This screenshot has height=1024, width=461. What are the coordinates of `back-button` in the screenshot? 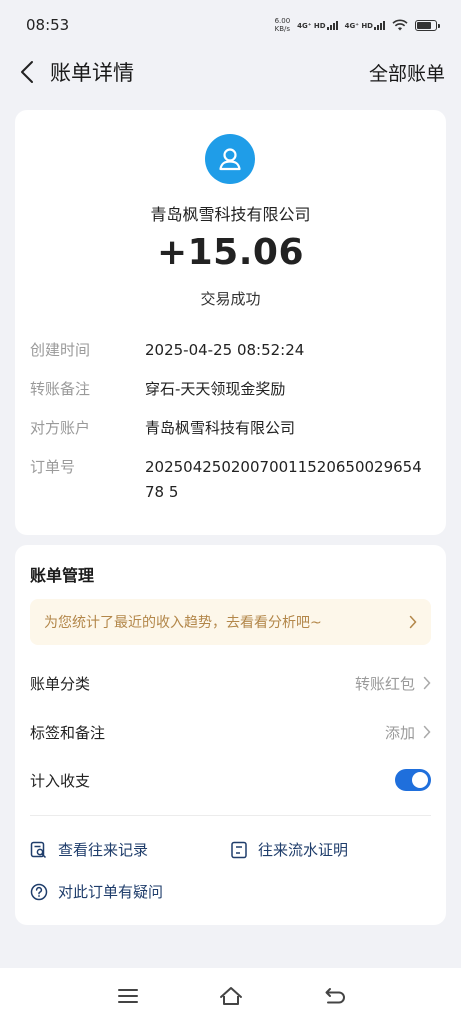 It's located at (27, 72).